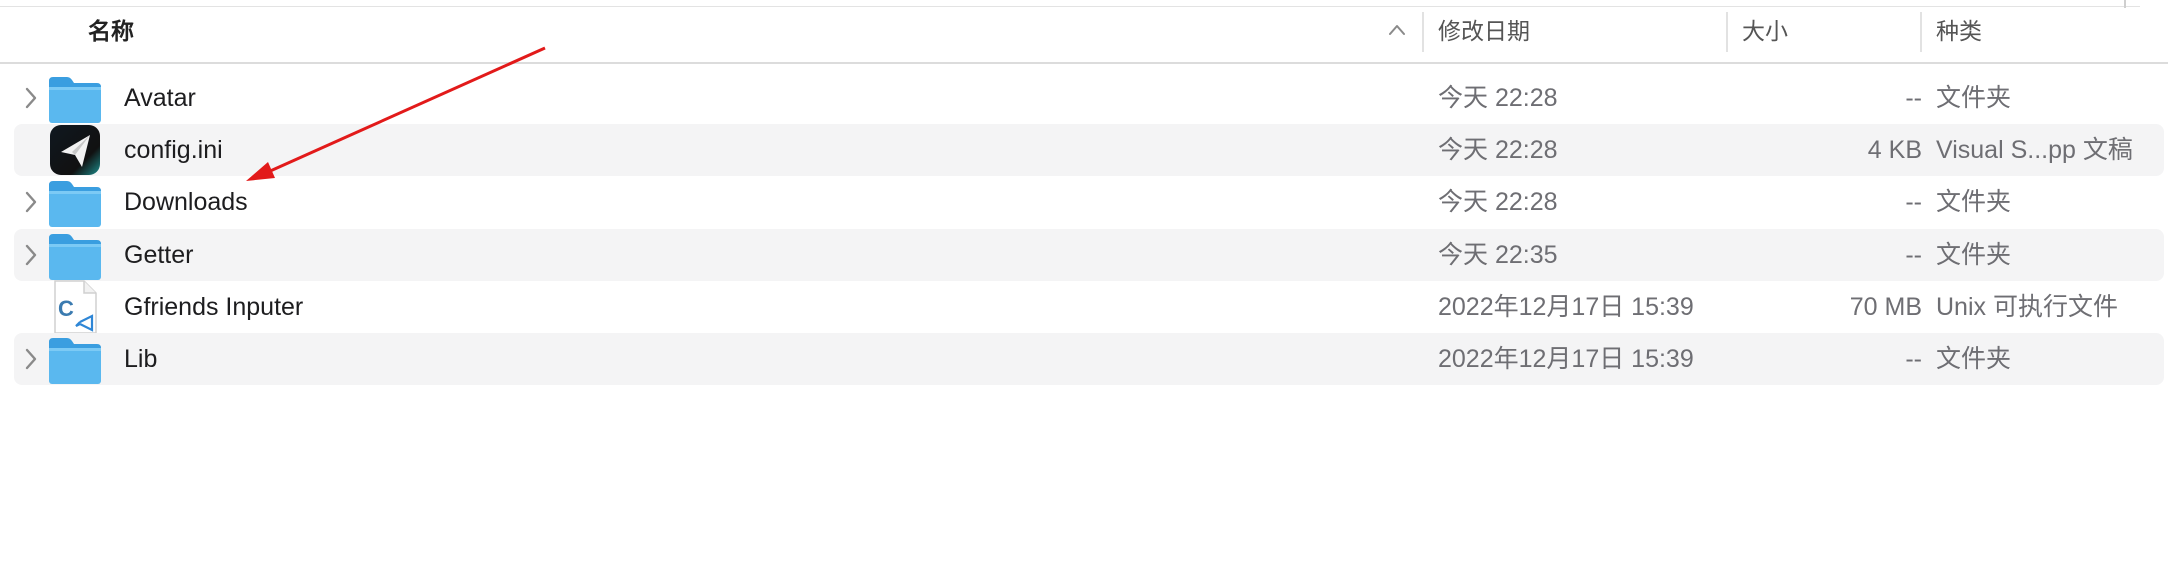 The width and height of the screenshot is (2168, 564). What do you see at coordinates (111, 31) in the screenshot?
I see `column-header-name: 名称` at bounding box center [111, 31].